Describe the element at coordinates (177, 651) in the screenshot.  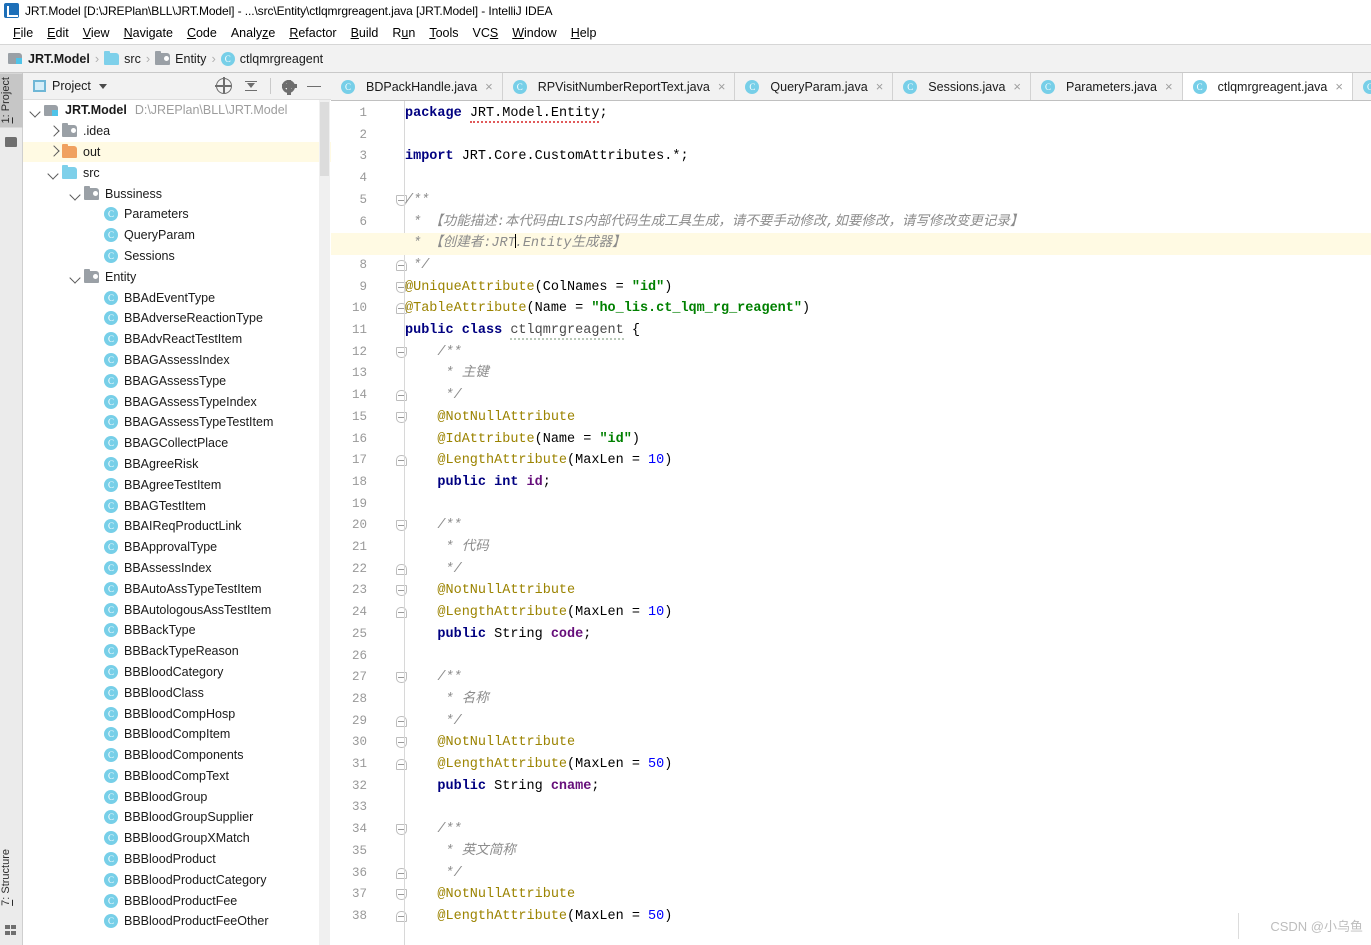
I see `tree-item: C BBBackTypeReason` at that location.